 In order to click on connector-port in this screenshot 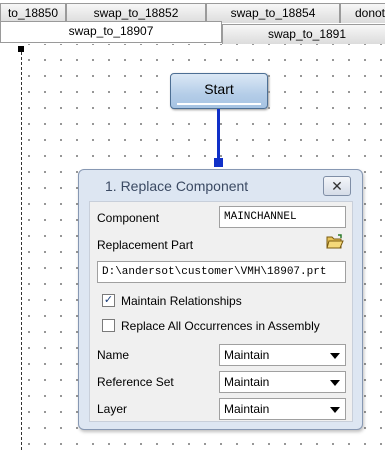, I will do `click(218, 162)`.